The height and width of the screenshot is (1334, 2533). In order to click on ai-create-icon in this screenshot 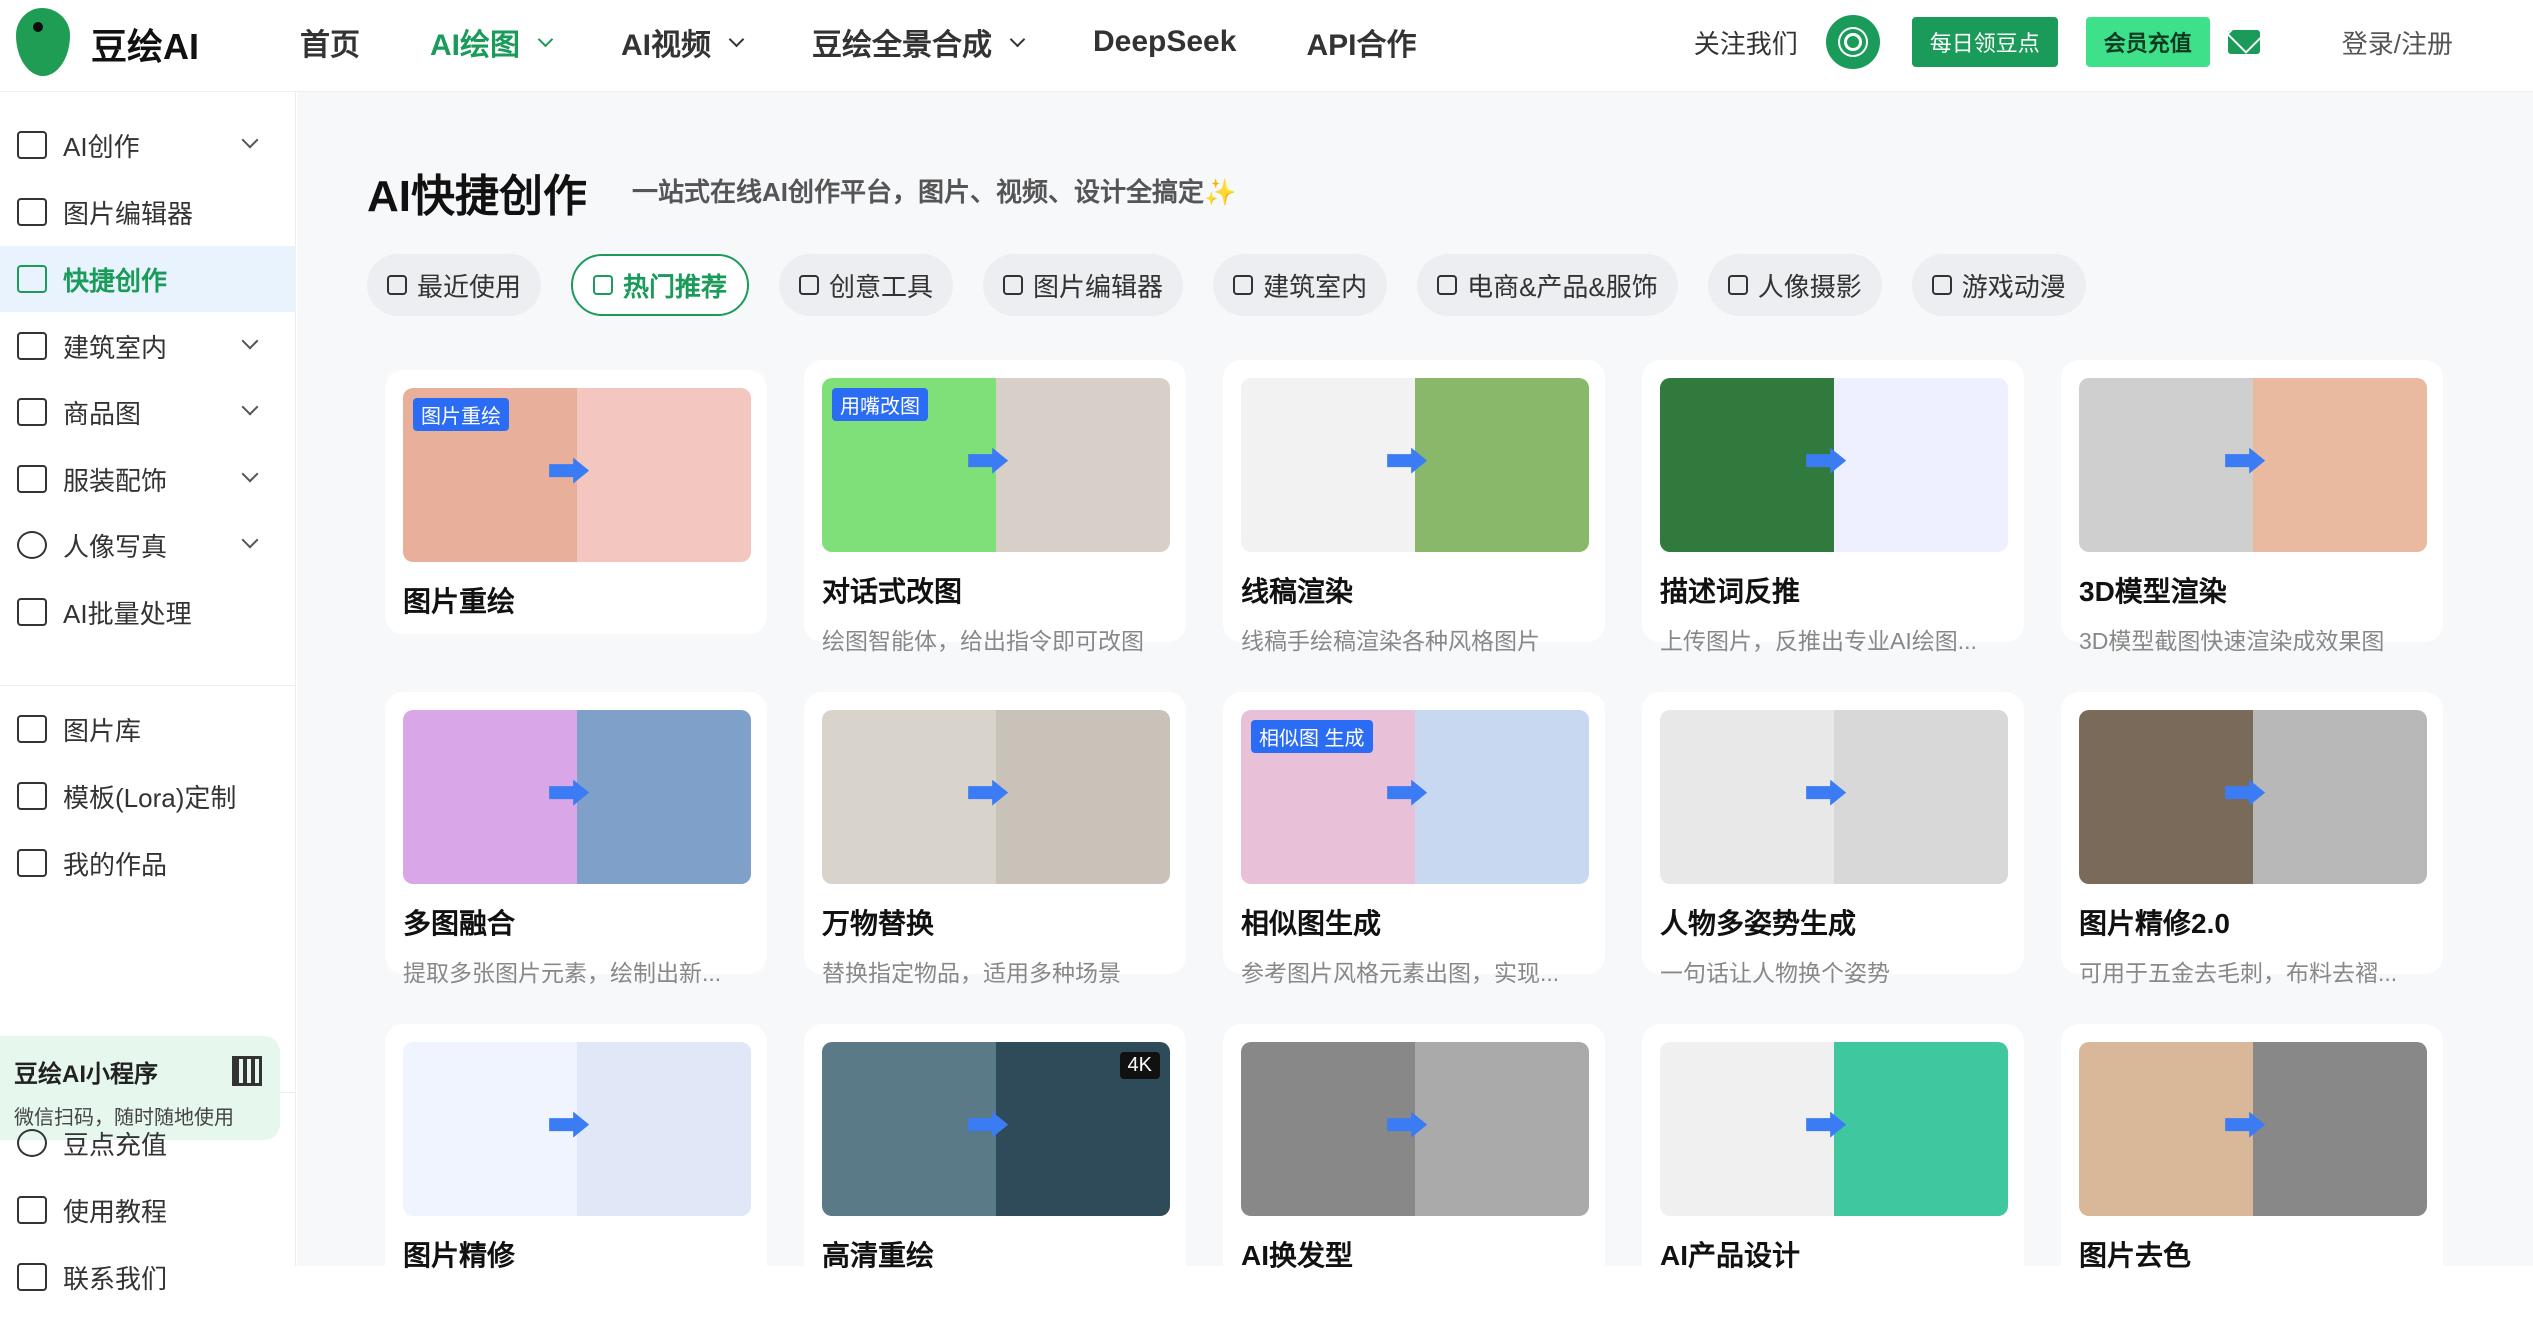, I will do `click(32, 145)`.